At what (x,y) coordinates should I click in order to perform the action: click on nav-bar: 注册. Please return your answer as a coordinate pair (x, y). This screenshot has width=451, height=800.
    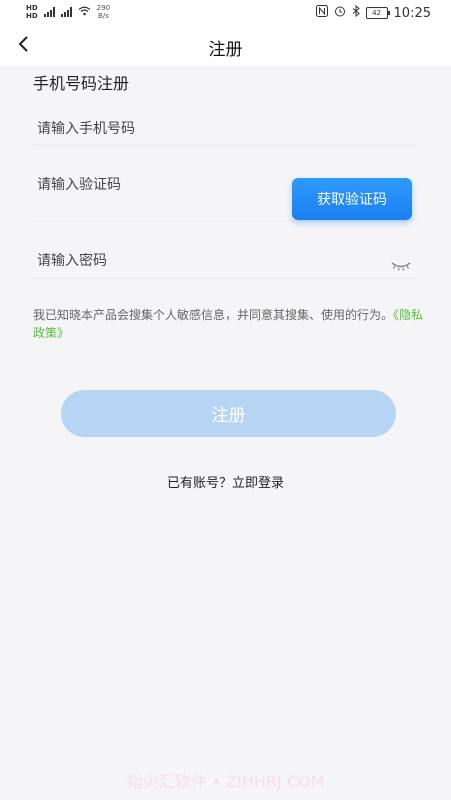
    Looking at the image, I should click on (225, 46).